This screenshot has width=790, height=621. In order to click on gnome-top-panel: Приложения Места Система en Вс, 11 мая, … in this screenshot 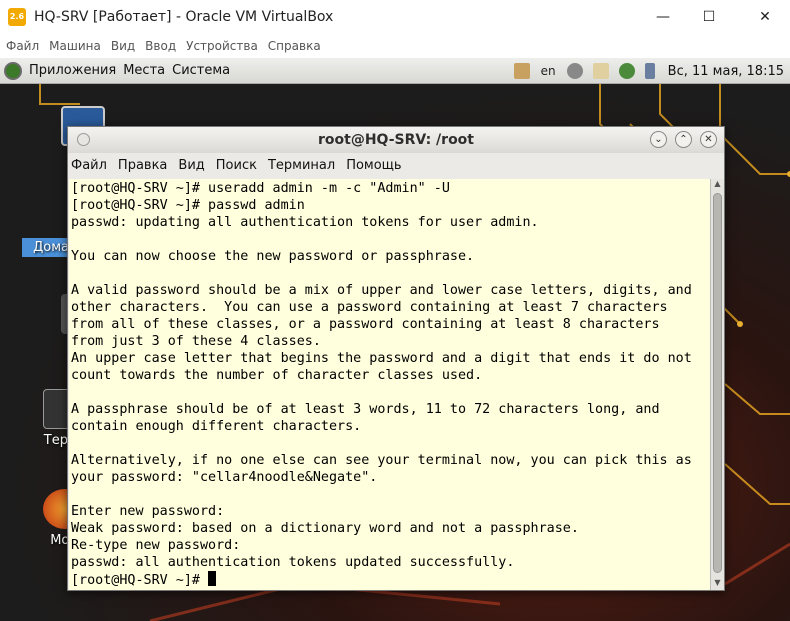, I will do `click(395, 71)`.